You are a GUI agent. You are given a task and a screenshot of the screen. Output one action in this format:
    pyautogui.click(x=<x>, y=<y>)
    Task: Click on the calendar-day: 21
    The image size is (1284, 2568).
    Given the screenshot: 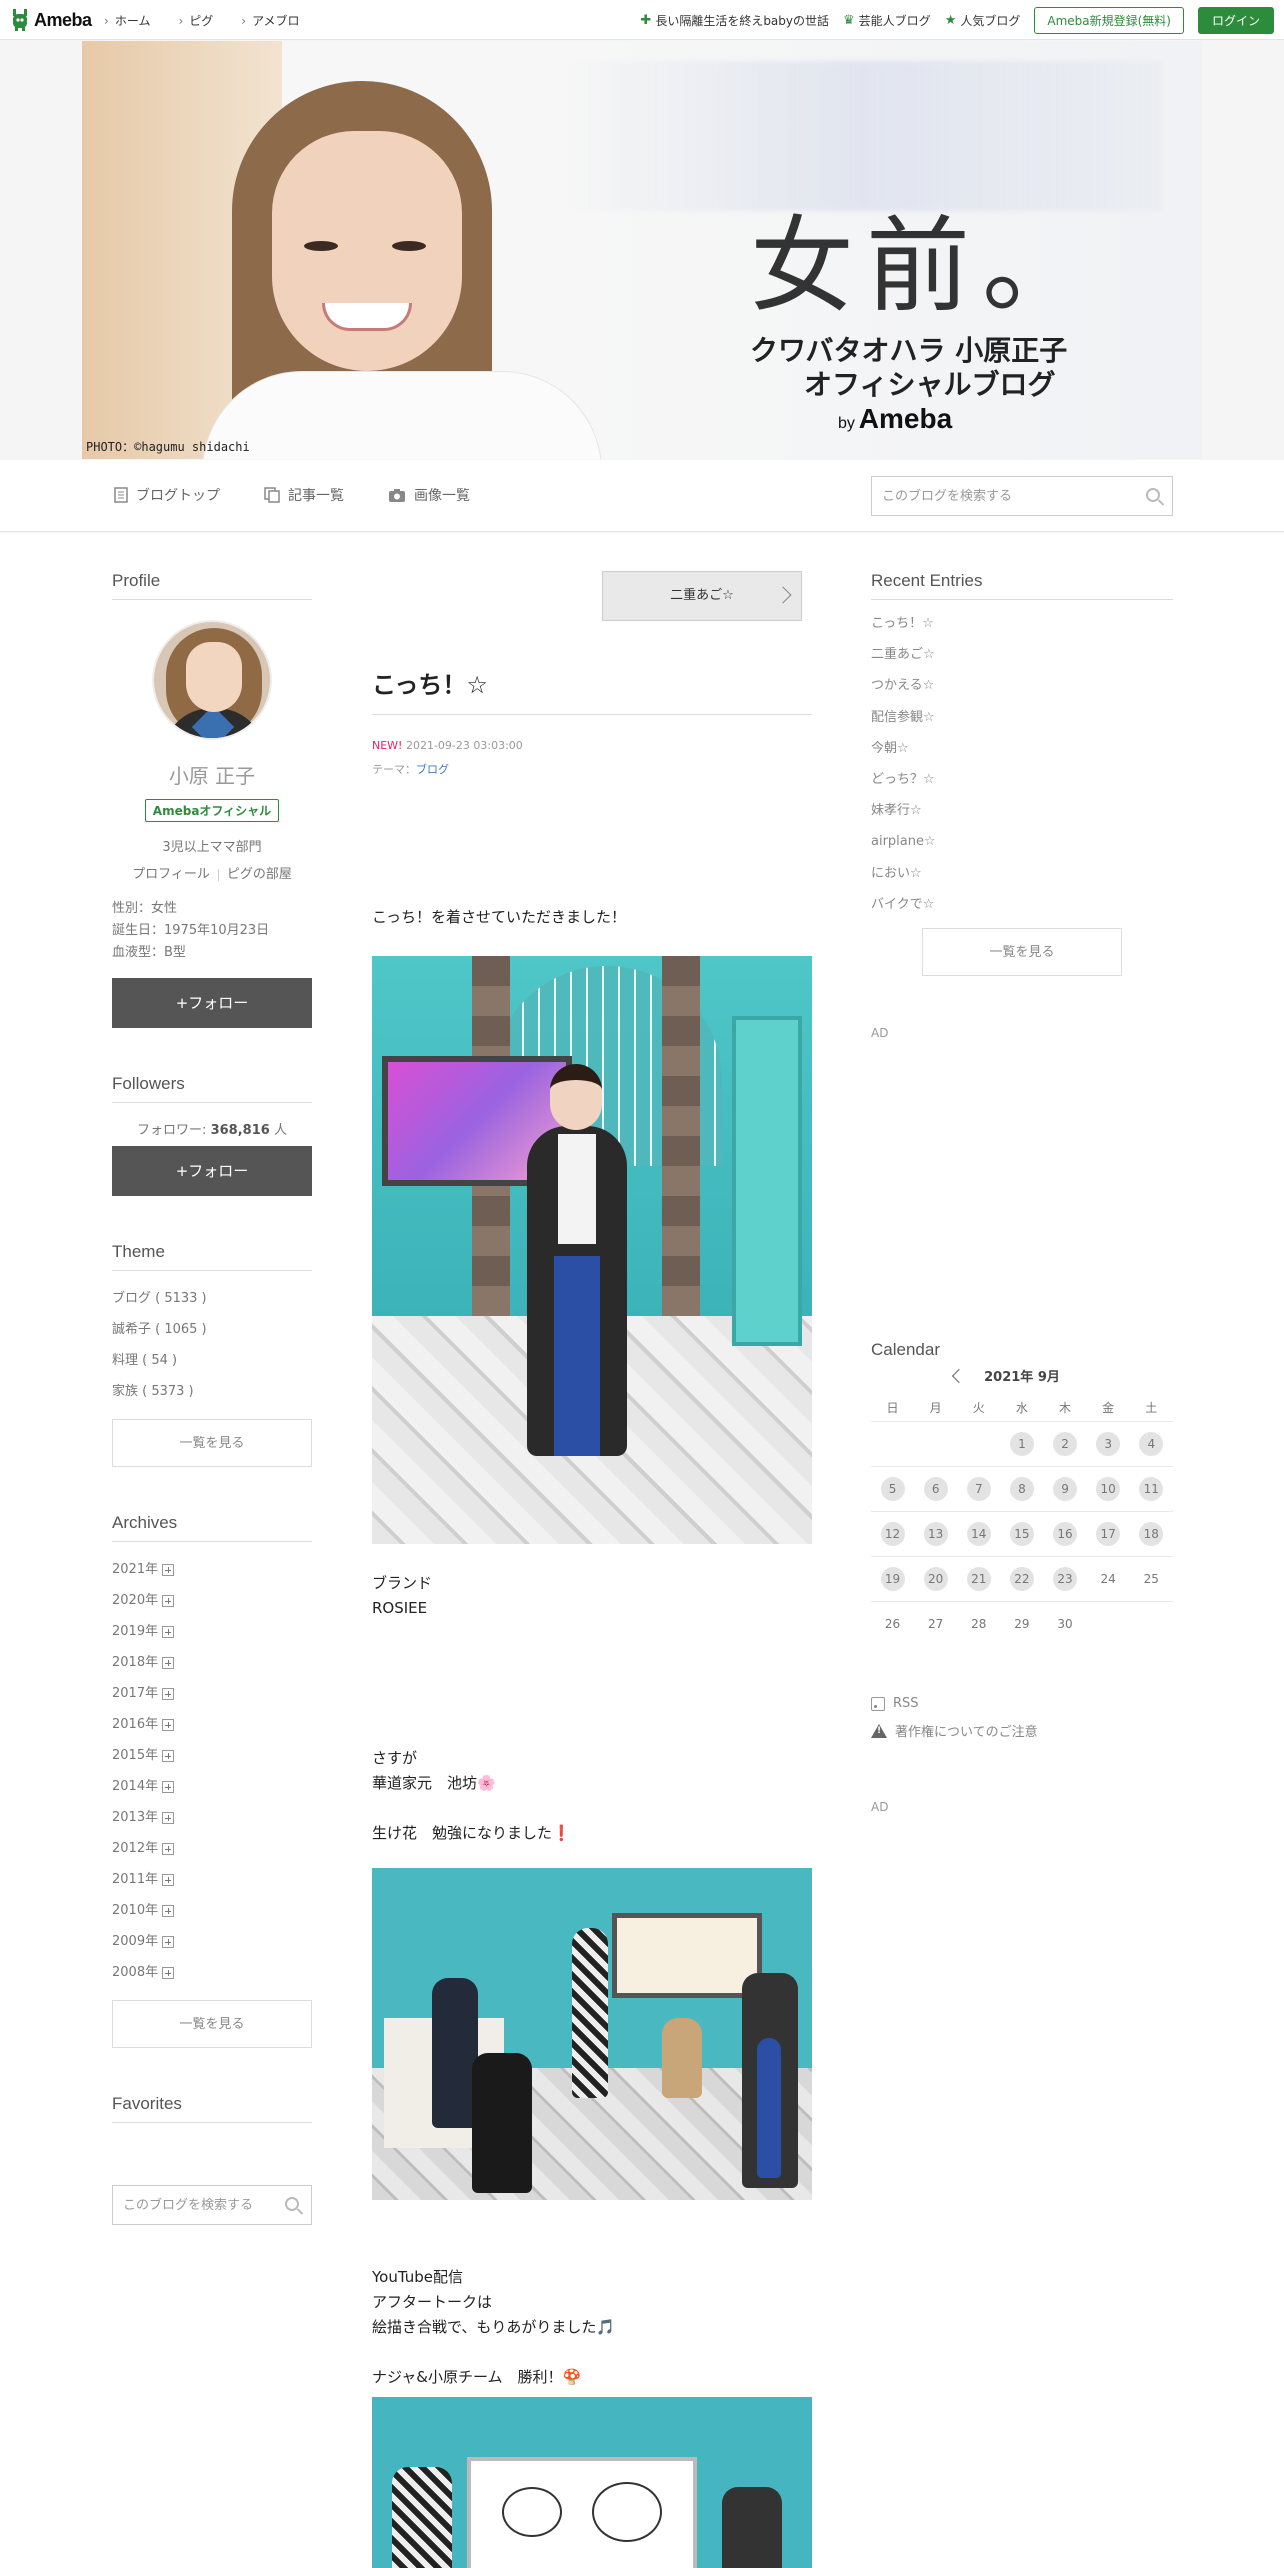 What is the action you would take?
    pyautogui.click(x=978, y=1579)
    